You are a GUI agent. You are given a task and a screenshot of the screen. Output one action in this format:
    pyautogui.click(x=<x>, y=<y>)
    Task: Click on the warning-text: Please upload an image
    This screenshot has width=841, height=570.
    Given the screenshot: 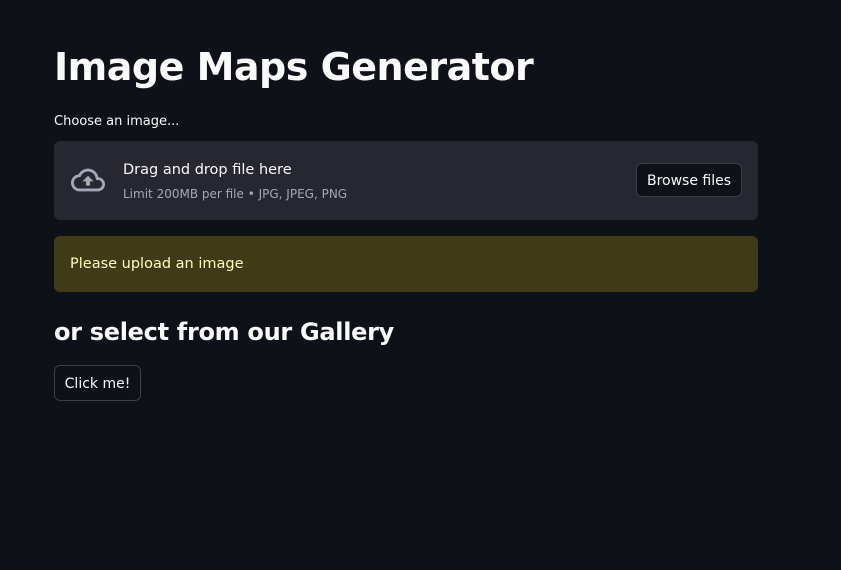 What is the action you would take?
    pyautogui.click(x=157, y=264)
    